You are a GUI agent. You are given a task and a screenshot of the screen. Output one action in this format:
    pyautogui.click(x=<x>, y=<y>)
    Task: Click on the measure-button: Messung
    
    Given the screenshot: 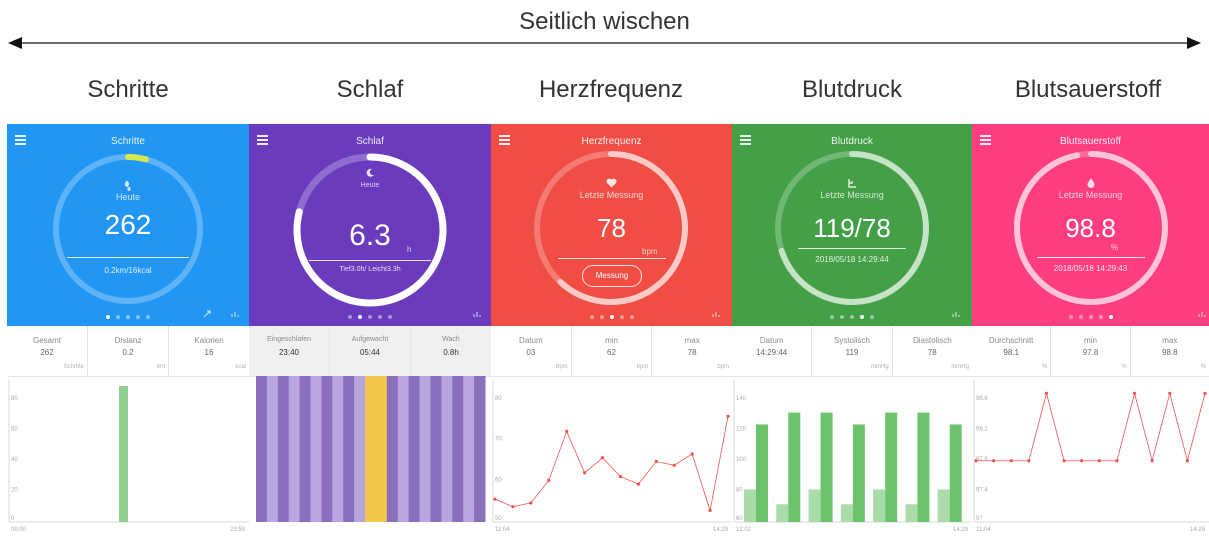 What is the action you would take?
    pyautogui.click(x=612, y=276)
    